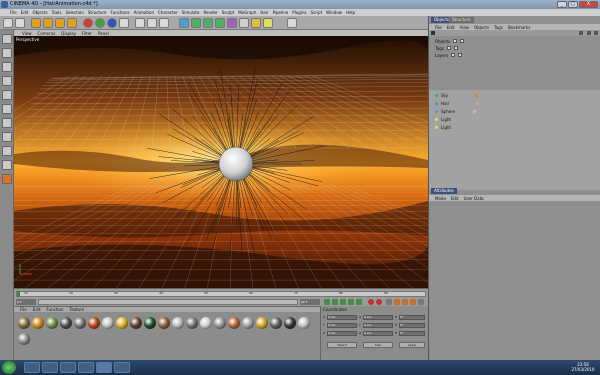 This screenshot has height=375, width=600. I want to click on menu-objects: Objects, so click(39, 12).